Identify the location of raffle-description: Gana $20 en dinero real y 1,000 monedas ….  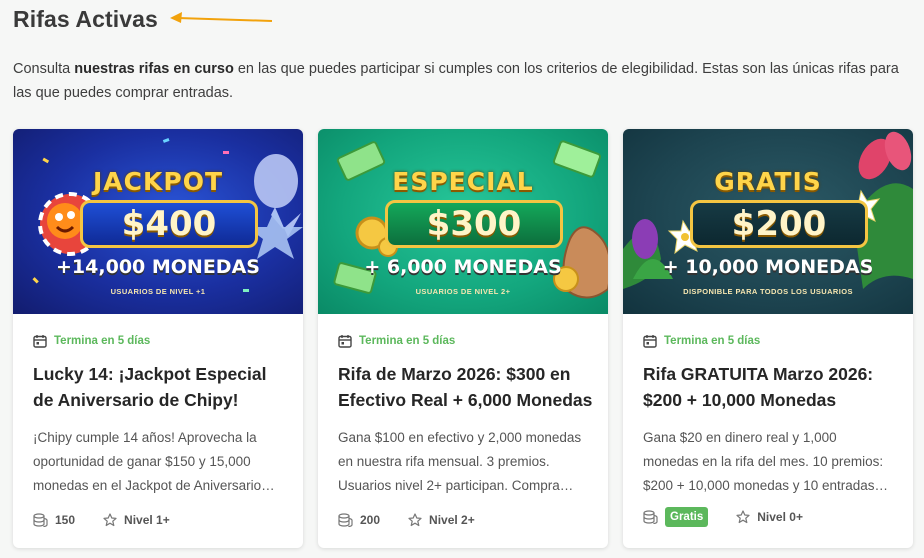
(766, 461).